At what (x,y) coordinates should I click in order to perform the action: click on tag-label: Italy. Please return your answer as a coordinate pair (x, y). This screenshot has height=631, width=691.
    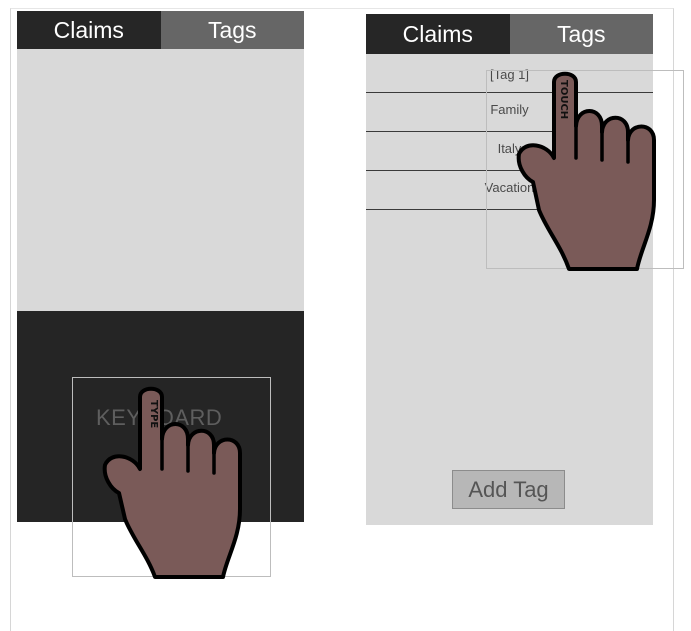
    Looking at the image, I should click on (509, 148).